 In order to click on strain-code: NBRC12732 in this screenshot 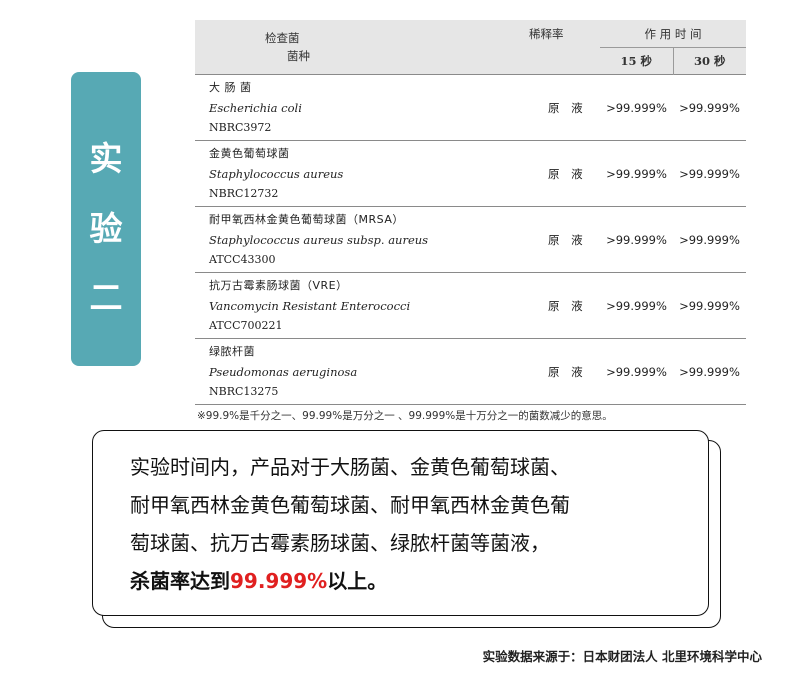, I will do `click(244, 193)`.